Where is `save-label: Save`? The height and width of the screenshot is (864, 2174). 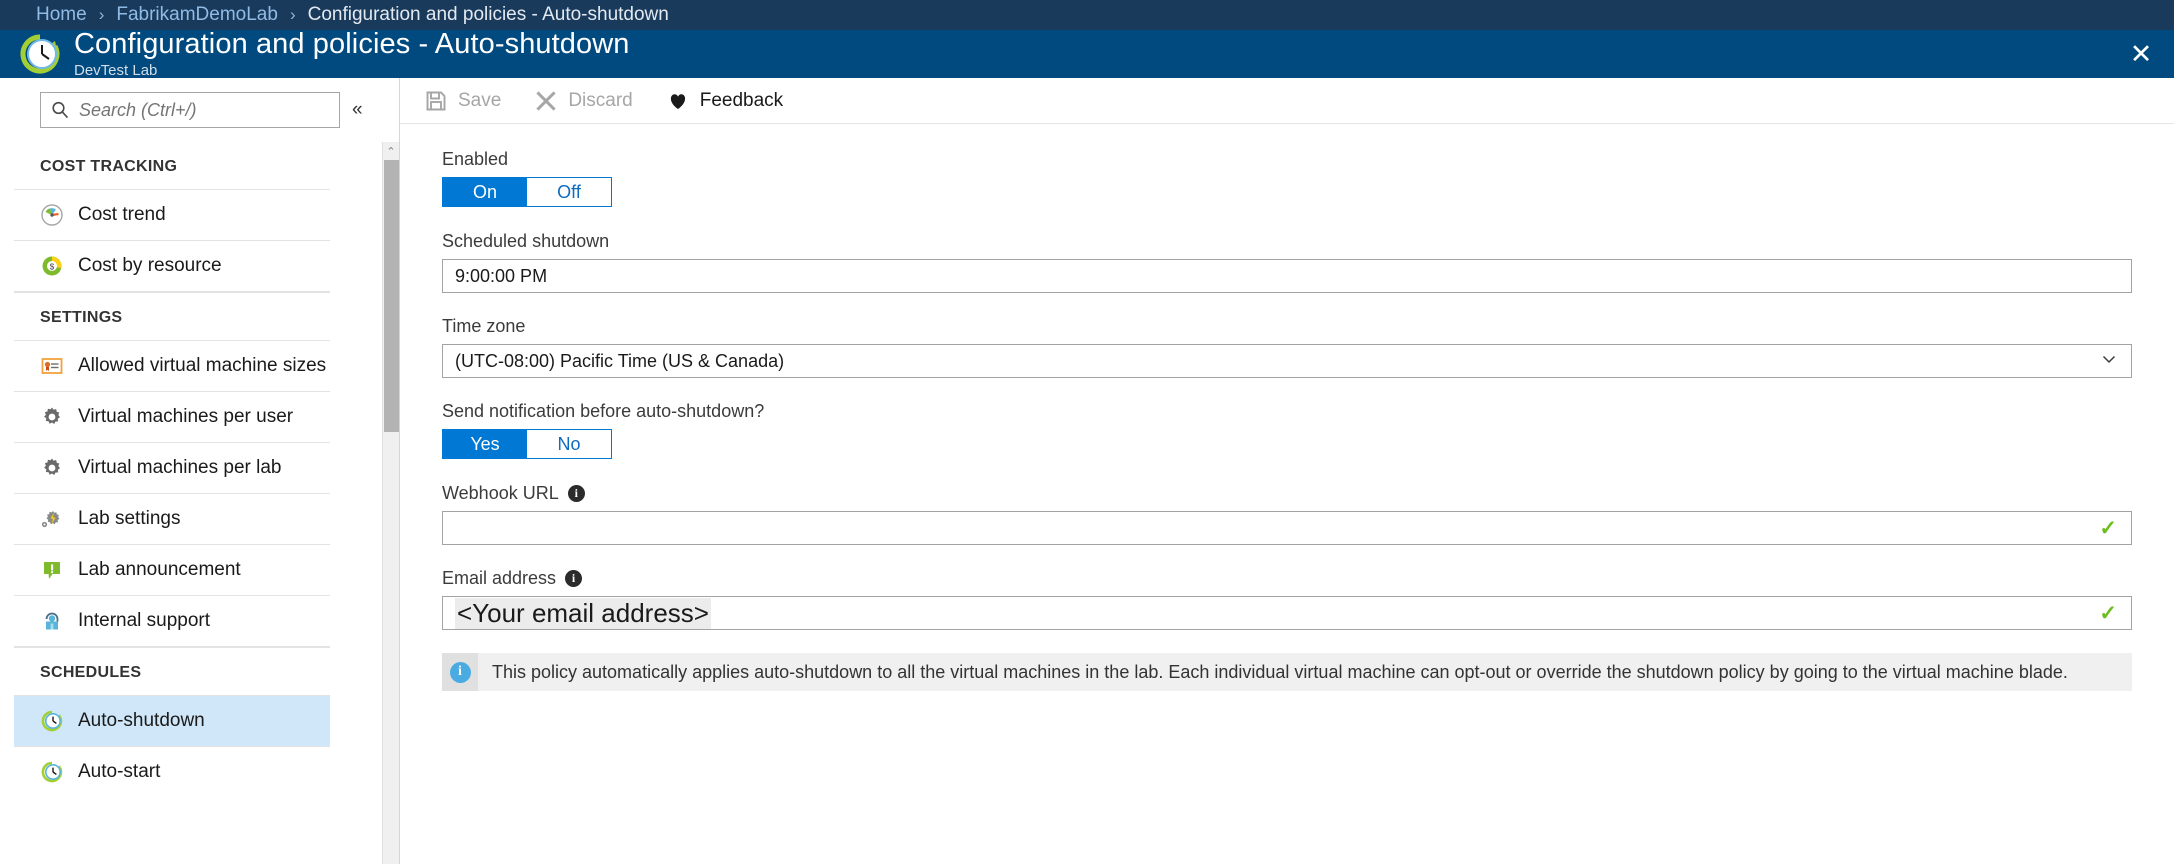
save-label: Save is located at coordinates (480, 100).